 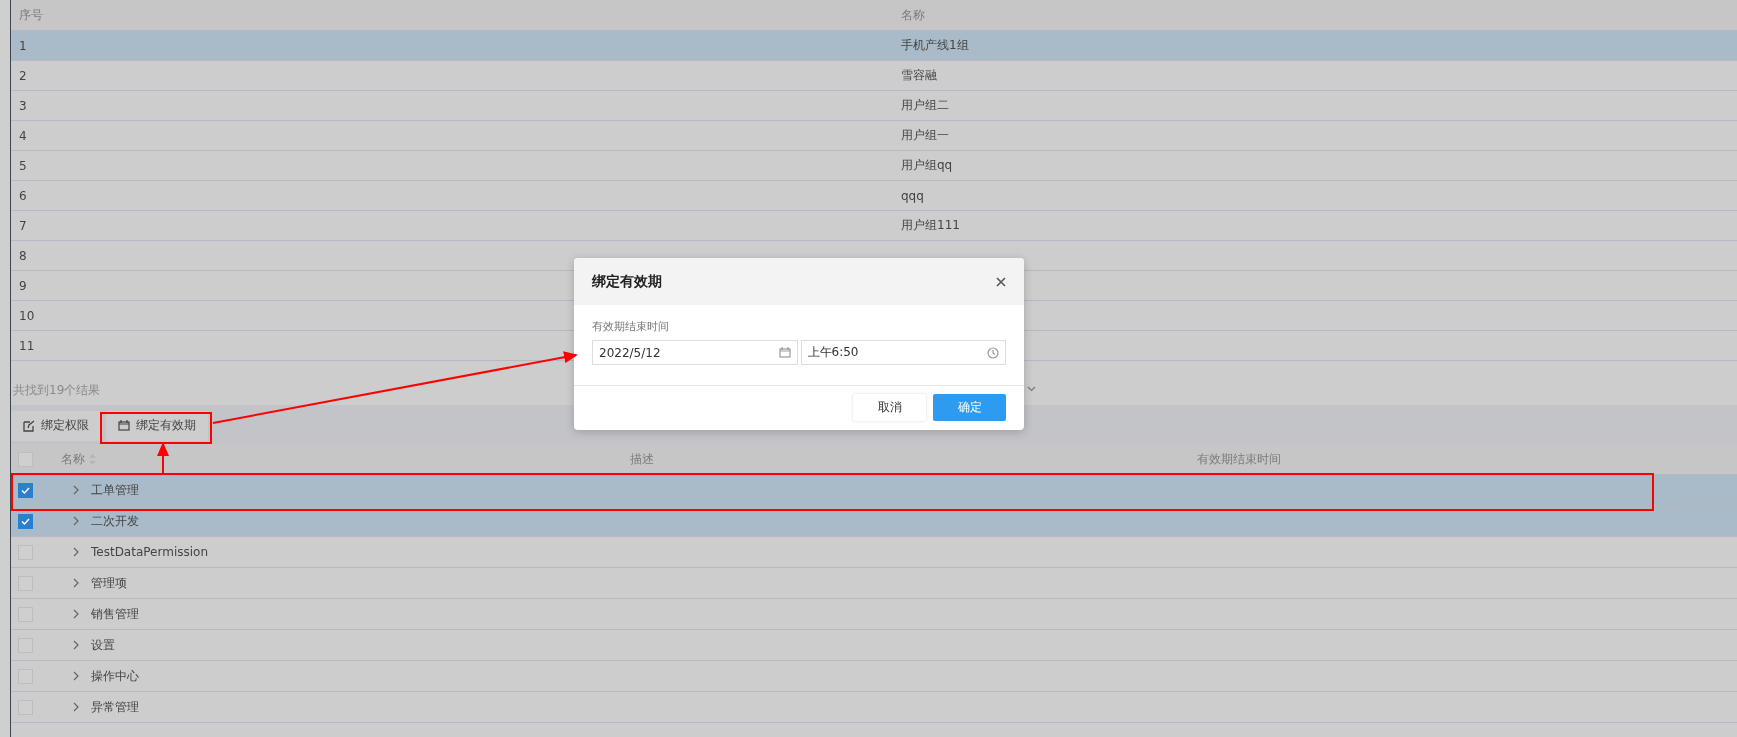 What do you see at coordinates (163, 458) in the screenshot?
I see `annotation-arrow` at bounding box center [163, 458].